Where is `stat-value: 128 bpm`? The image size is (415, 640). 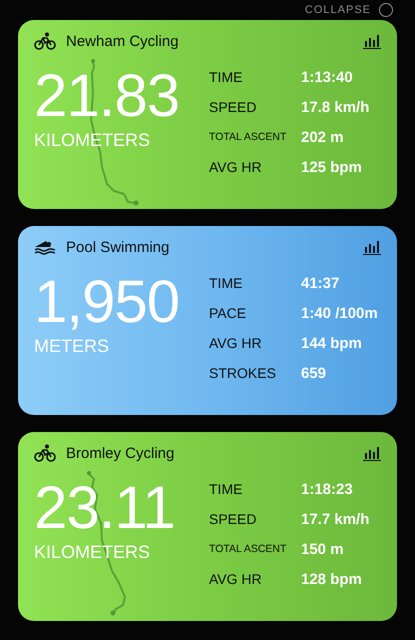 stat-value: 128 bpm is located at coordinates (332, 579).